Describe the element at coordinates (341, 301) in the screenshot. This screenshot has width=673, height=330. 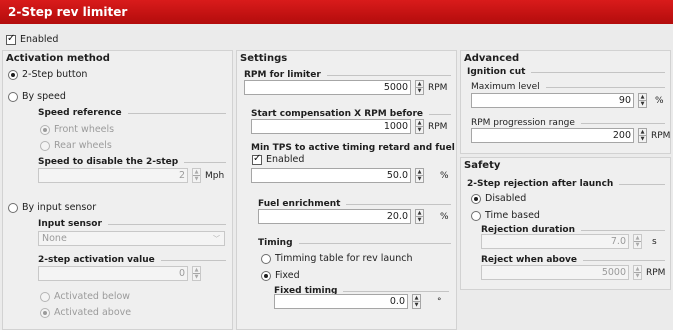
I see `fixed-timing-input: 0.0` at that location.